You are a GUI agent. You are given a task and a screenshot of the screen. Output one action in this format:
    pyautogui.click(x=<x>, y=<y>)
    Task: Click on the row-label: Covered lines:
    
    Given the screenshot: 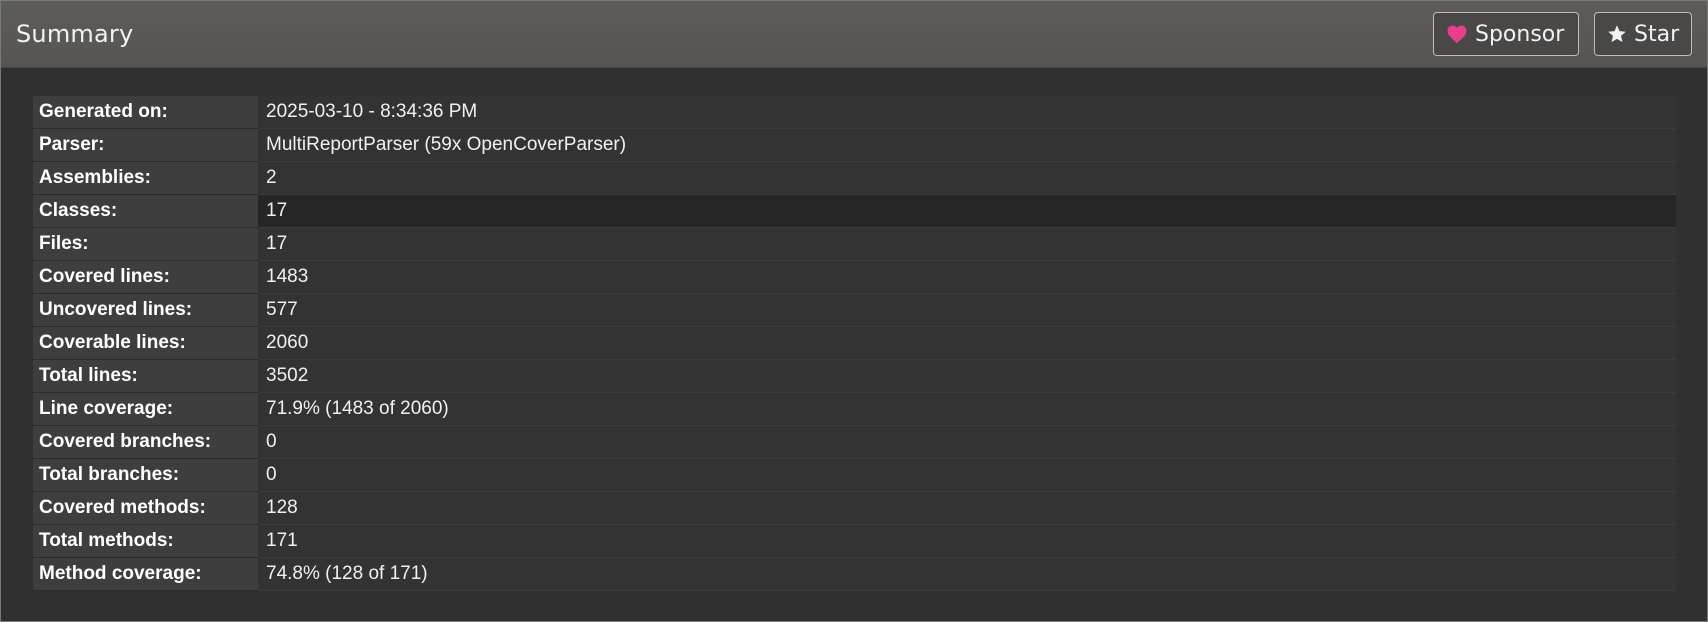 What is the action you would take?
    pyautogui.click(x=145, y=277)
    